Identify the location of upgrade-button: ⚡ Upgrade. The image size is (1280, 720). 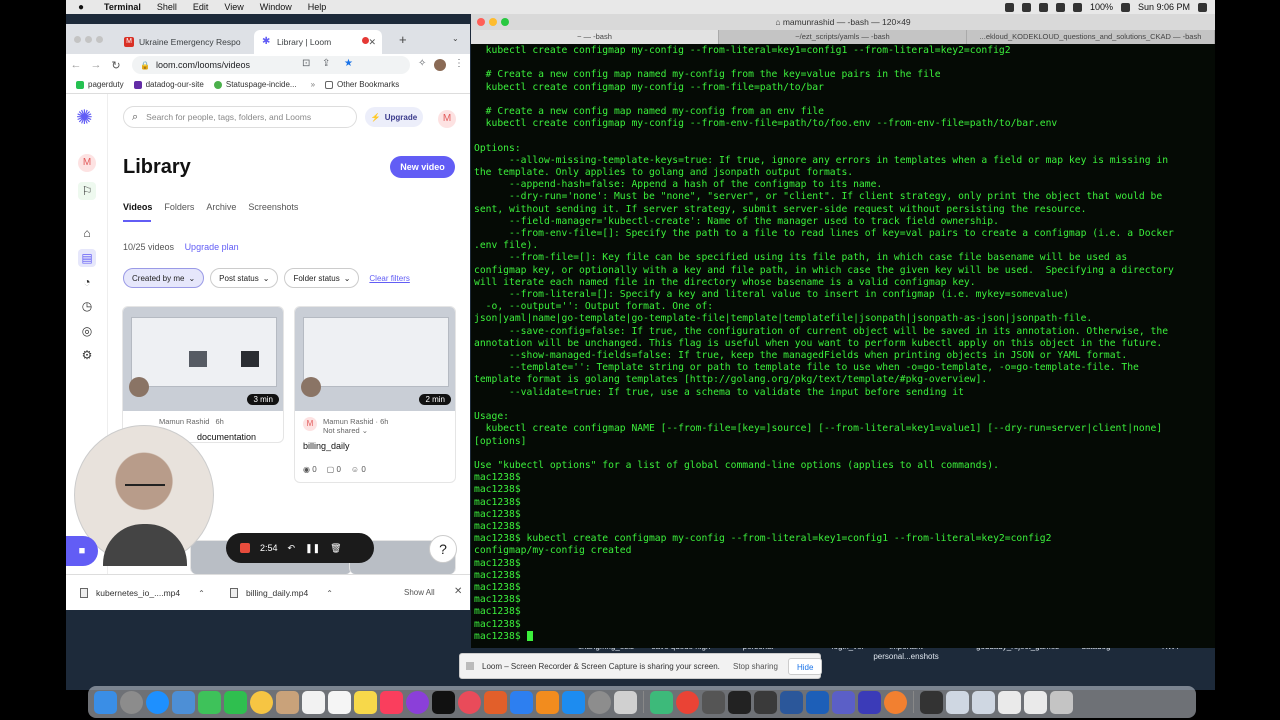
(394, 117).